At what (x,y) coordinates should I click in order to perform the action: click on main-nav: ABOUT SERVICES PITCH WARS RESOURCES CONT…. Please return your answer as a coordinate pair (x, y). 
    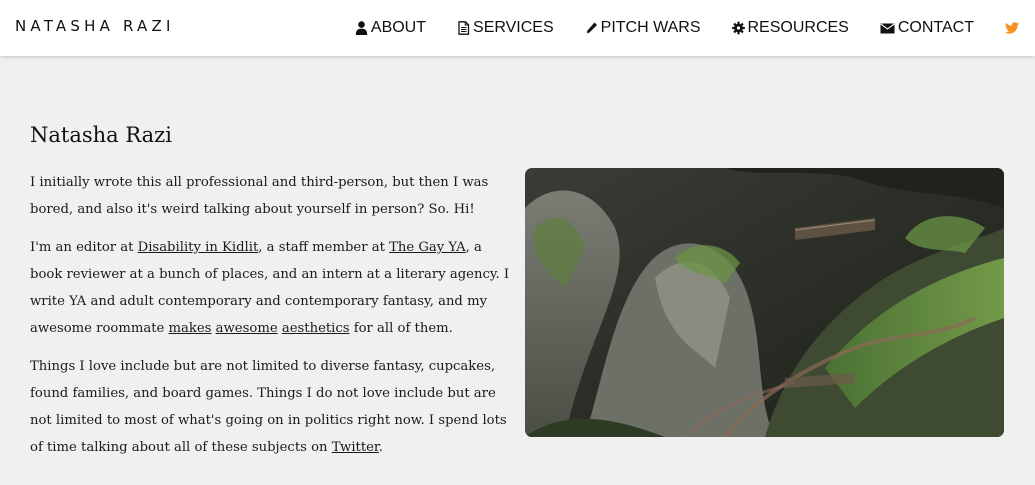
    Looking at the image, I should click on (687, 28).